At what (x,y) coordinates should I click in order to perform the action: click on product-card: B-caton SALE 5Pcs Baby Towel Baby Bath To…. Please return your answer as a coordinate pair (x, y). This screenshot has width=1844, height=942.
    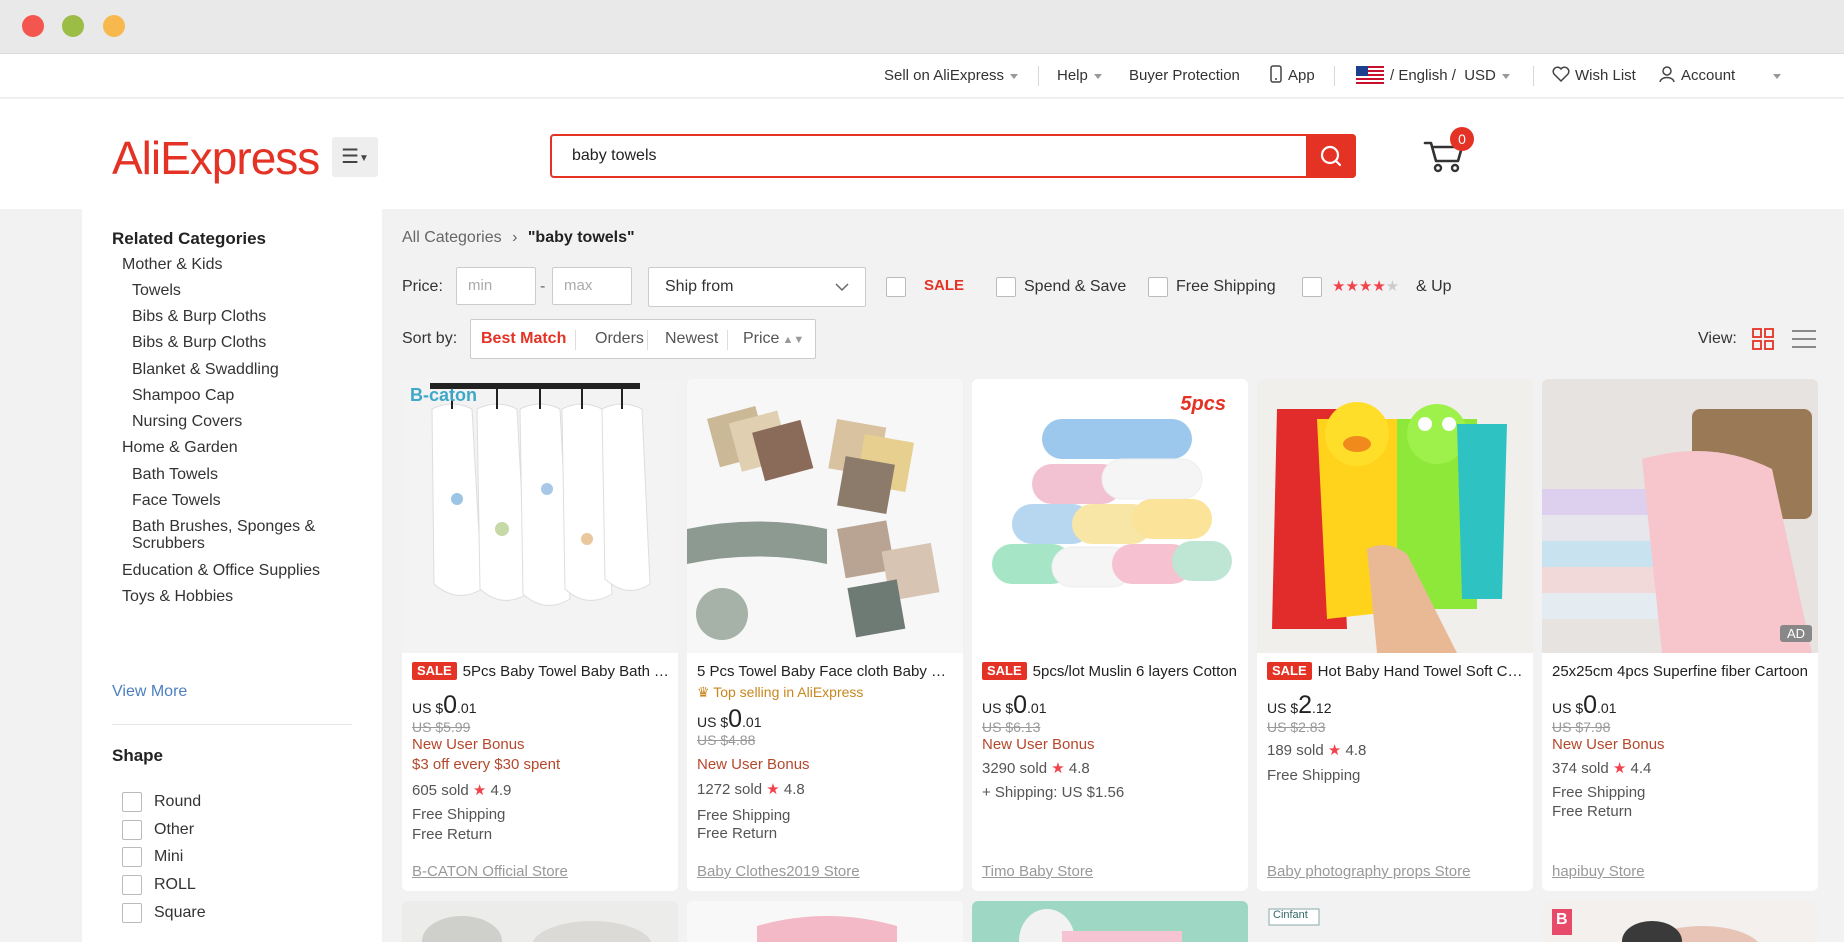
    Looking at the image, I should click on (540, 635).